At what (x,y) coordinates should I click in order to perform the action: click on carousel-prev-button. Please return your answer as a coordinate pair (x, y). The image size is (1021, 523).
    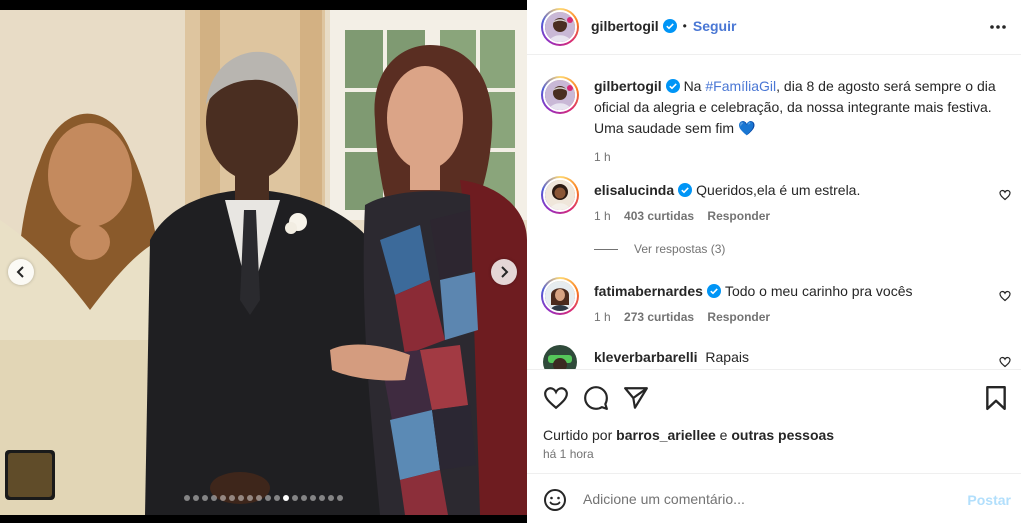
    Looking at the image, I should click on (21, 272).